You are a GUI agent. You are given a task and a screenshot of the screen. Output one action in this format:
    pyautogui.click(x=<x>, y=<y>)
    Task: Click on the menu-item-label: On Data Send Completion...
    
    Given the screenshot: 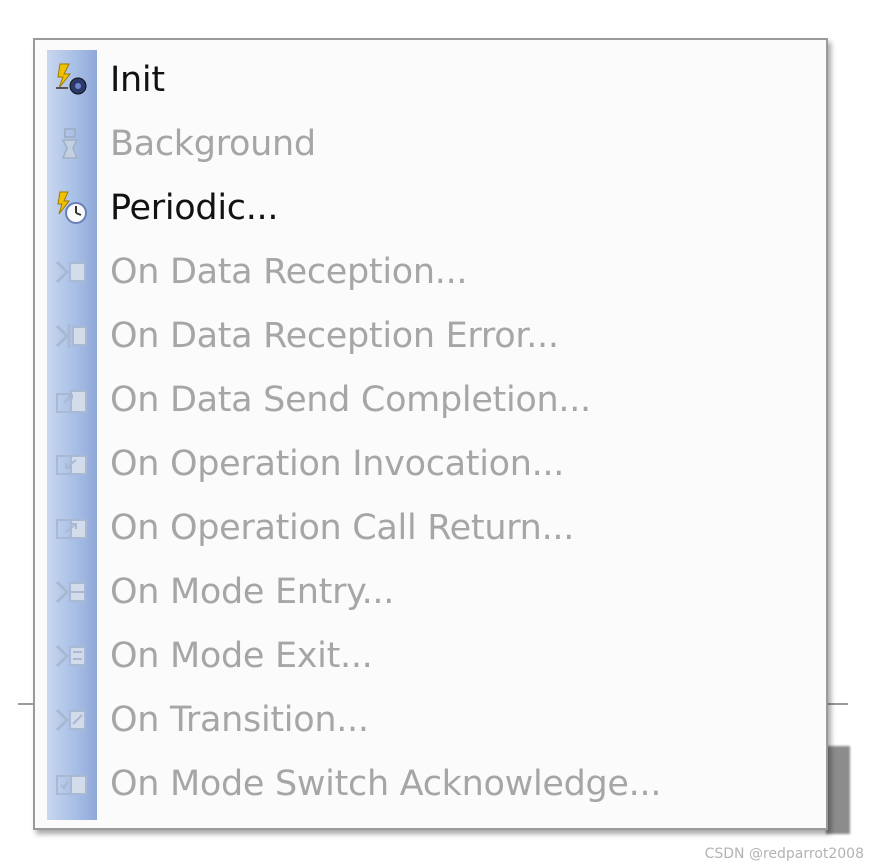 What is the action you would take?
    pyautogui.click(x=350, y=400)
    